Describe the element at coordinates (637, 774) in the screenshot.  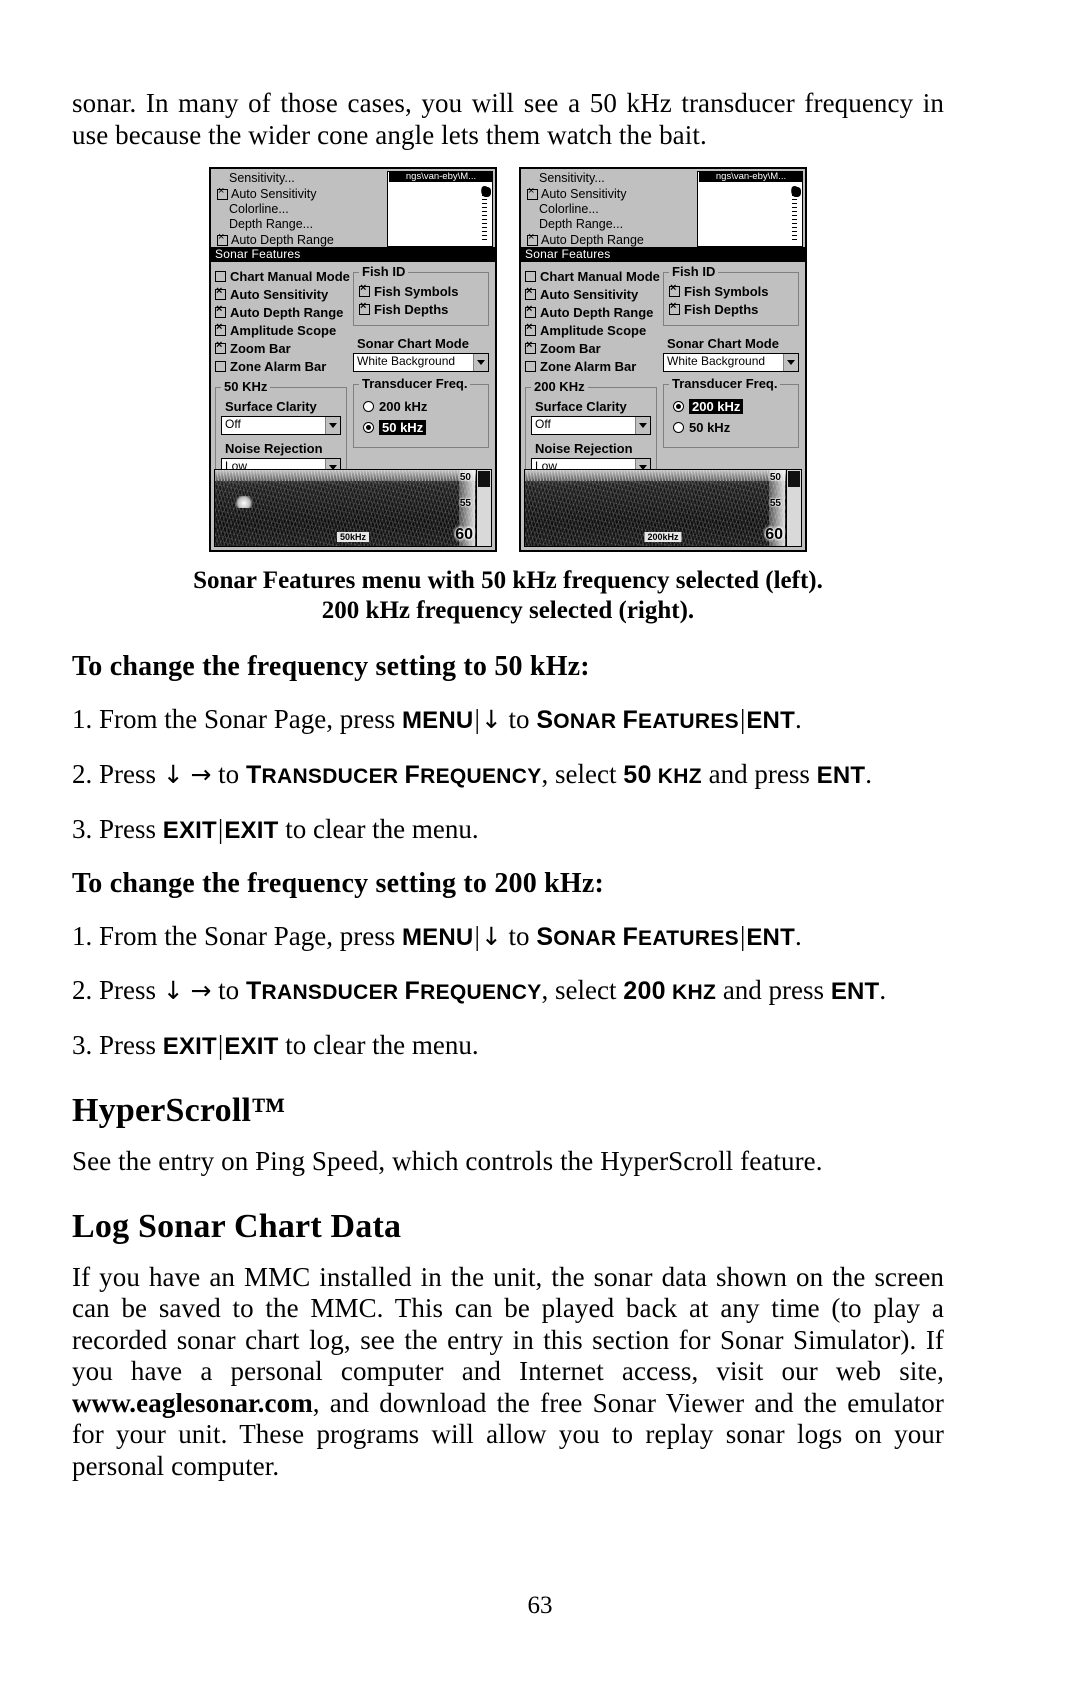
I see `freq-value-cap: 50` at that location.